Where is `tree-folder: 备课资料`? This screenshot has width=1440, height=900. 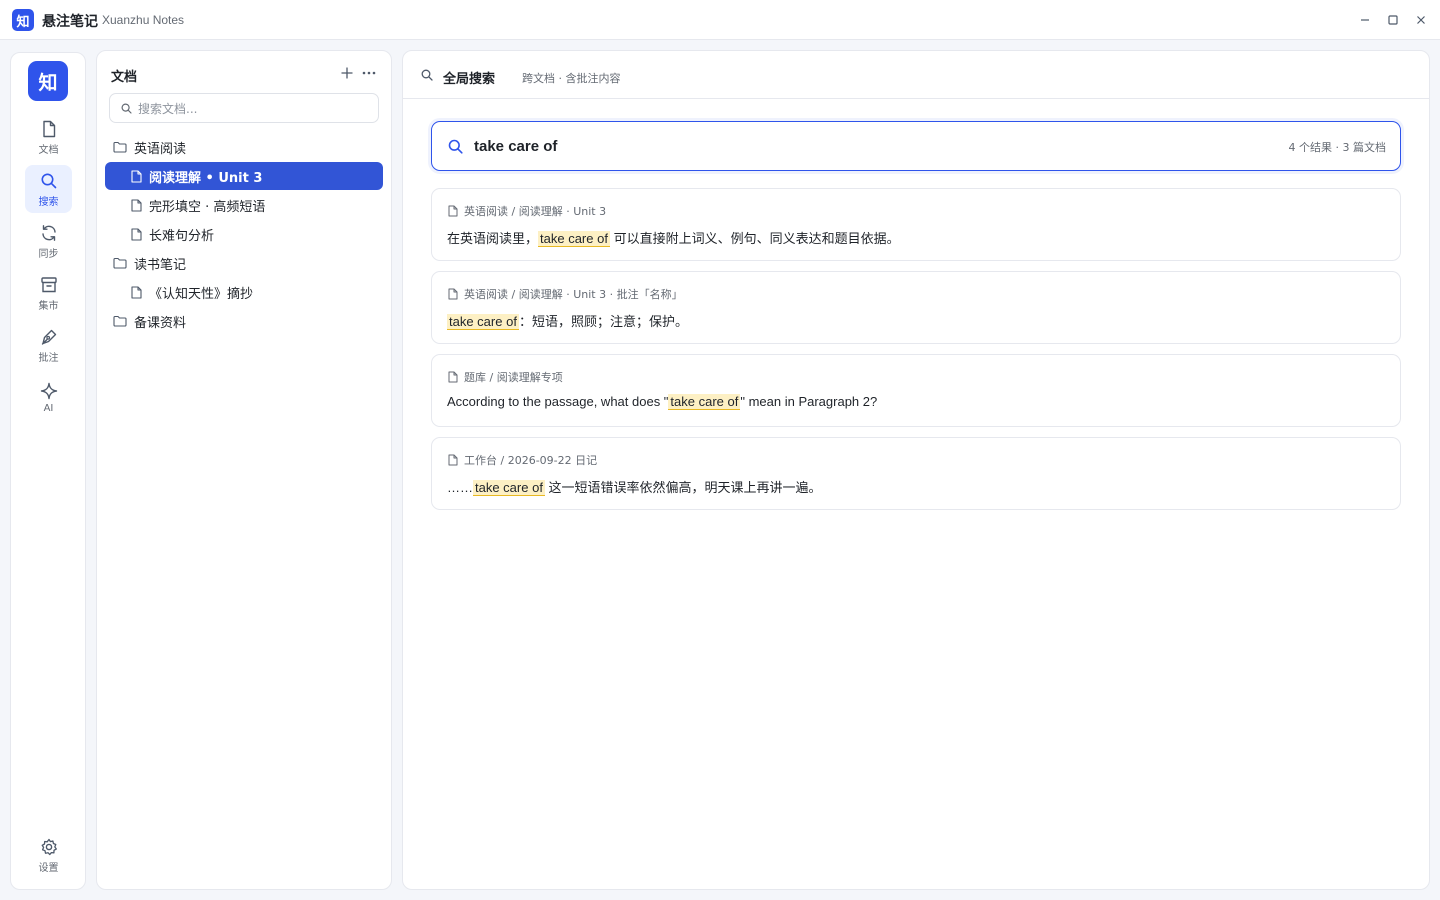
tree-folder: 备课资料 is located at coordinates (244, 321).